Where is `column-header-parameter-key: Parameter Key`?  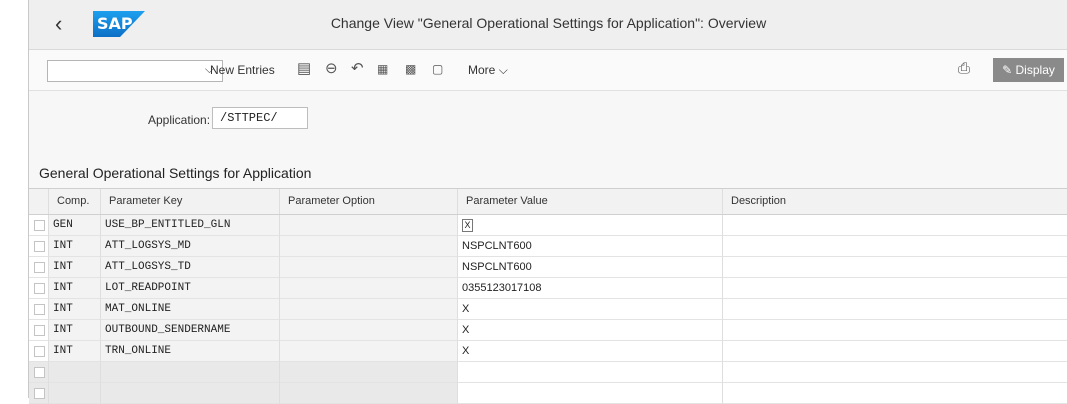 column-header-parameter-key: Parameter Key is located at coordinates (190, 201).